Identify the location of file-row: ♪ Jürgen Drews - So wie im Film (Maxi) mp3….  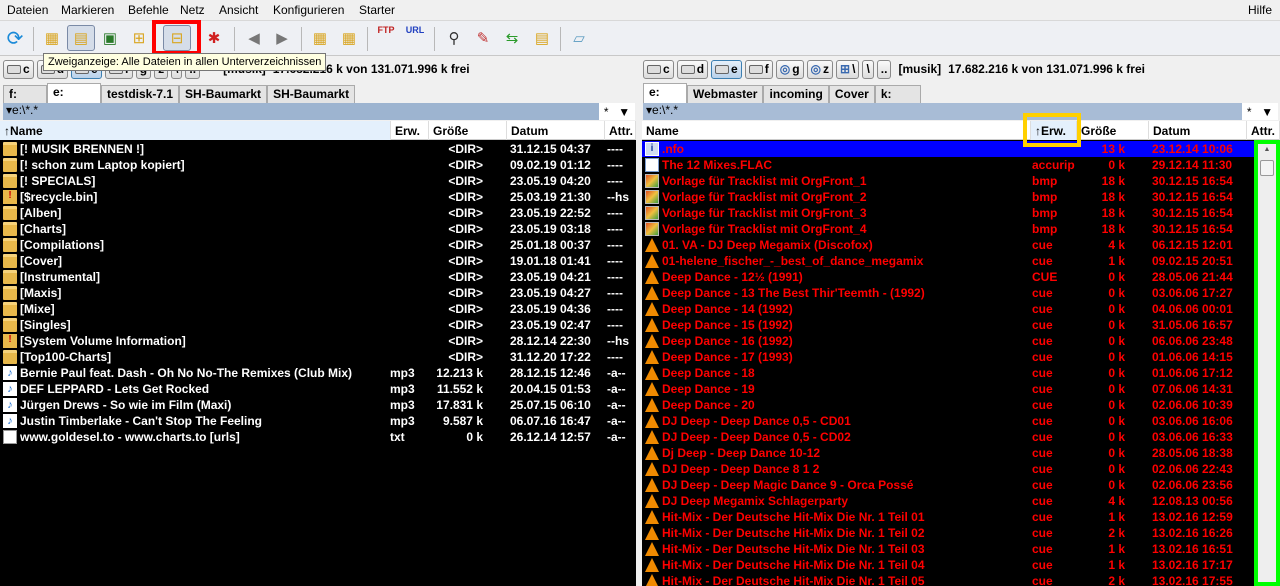
(318, 405).